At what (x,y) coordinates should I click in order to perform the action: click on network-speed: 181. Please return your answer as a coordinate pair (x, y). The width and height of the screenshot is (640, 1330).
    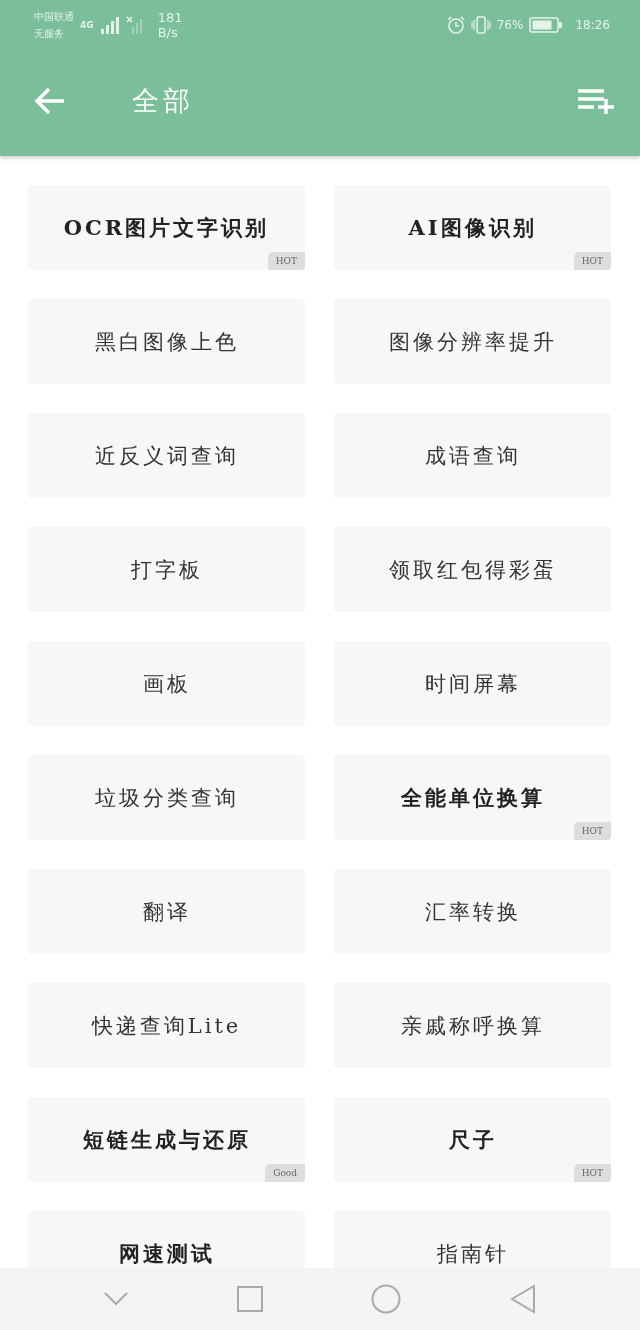
    Looking at the image, I should click on (170, 17).